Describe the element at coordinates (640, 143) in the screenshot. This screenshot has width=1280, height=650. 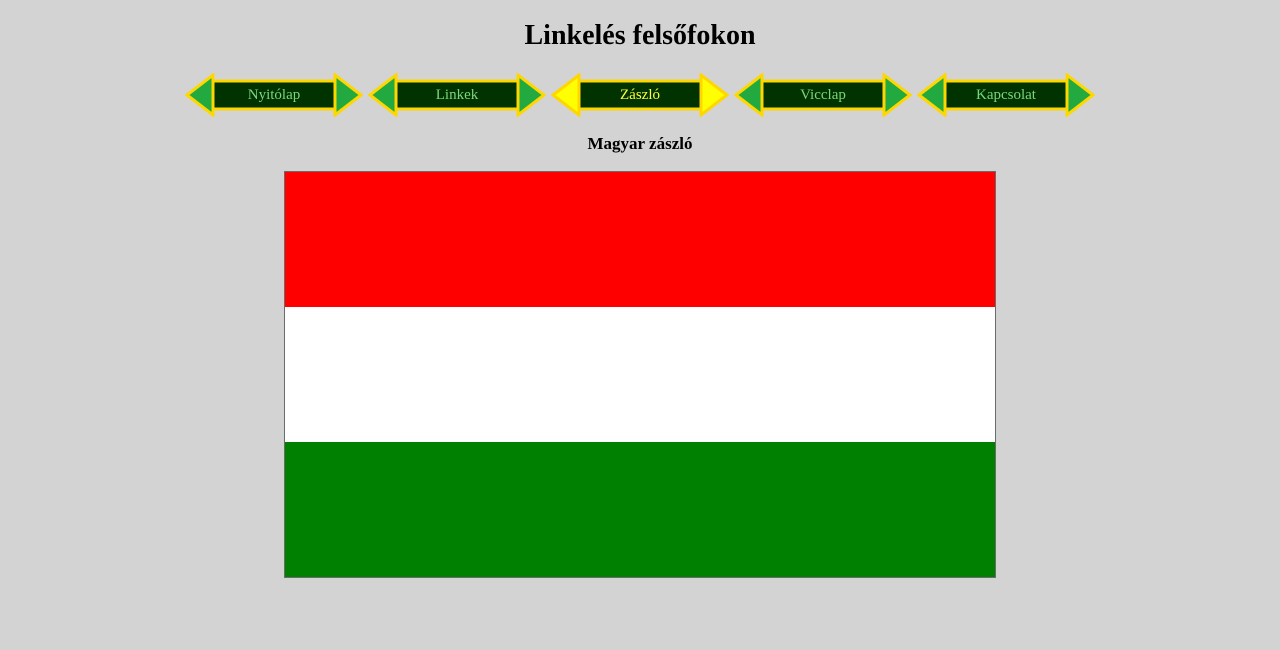
I see `section-heading: Magyar zászló` at that location.